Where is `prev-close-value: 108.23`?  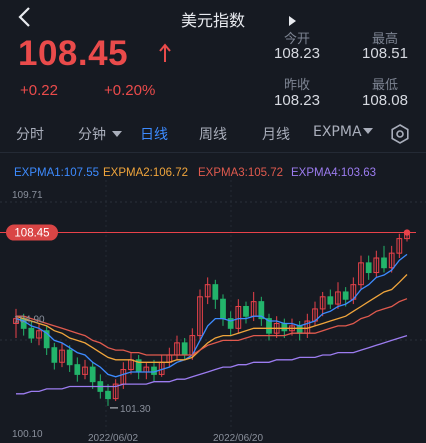 prev-close-value: 108.23 is located at coordinates (297, 100).